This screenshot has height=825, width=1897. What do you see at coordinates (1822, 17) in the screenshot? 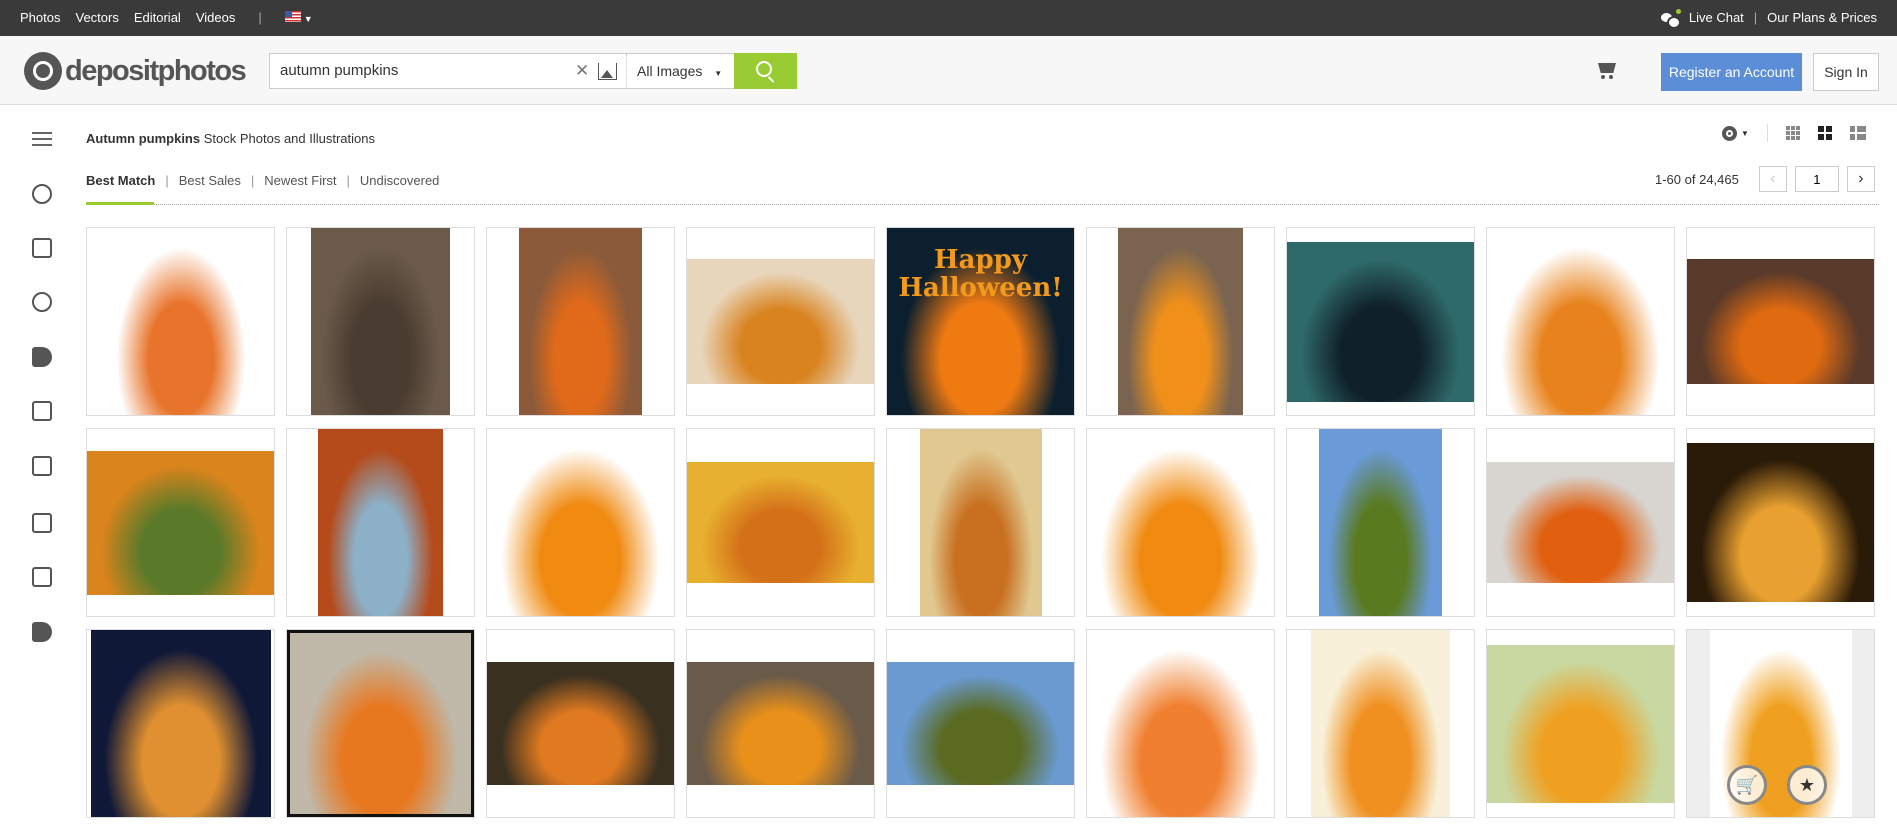
I see `plans-prices-link: Our Plans & Prices` at bounding box center [1822, 17].